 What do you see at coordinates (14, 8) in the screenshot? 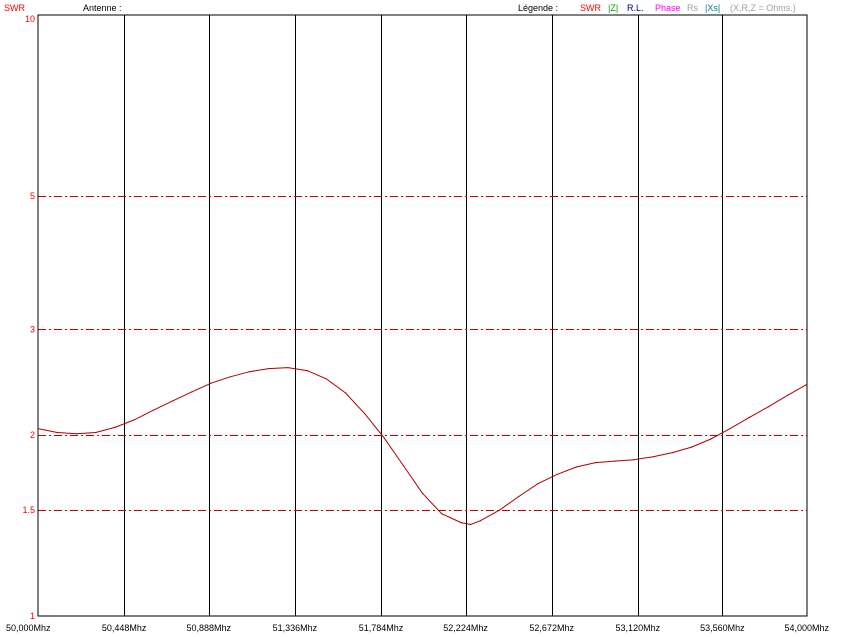
I see `y-axis-title: SWR` at bounding box center [14, 8].